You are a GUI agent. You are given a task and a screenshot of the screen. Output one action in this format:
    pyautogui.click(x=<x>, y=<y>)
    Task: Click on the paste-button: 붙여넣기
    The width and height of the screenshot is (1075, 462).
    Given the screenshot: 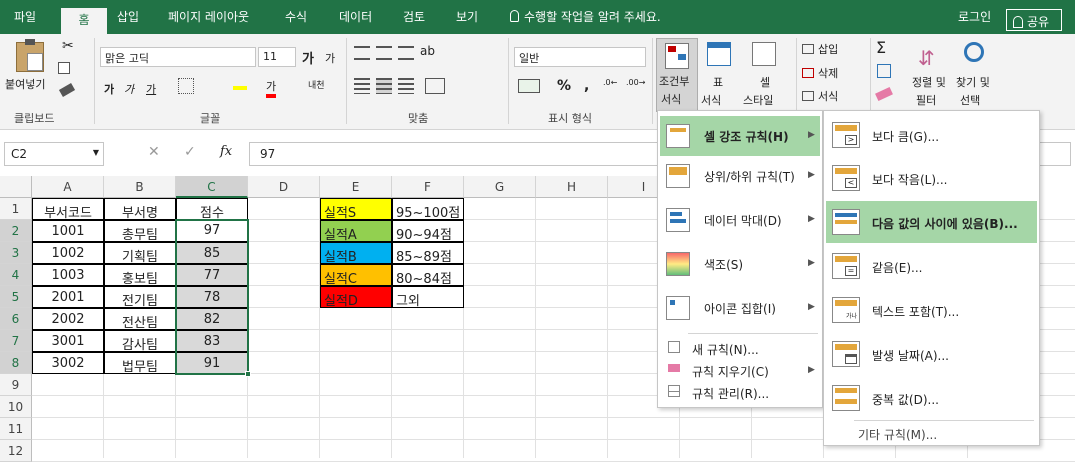 What is the action you would take?
    pyautogui.click(x=25, y=84)
    